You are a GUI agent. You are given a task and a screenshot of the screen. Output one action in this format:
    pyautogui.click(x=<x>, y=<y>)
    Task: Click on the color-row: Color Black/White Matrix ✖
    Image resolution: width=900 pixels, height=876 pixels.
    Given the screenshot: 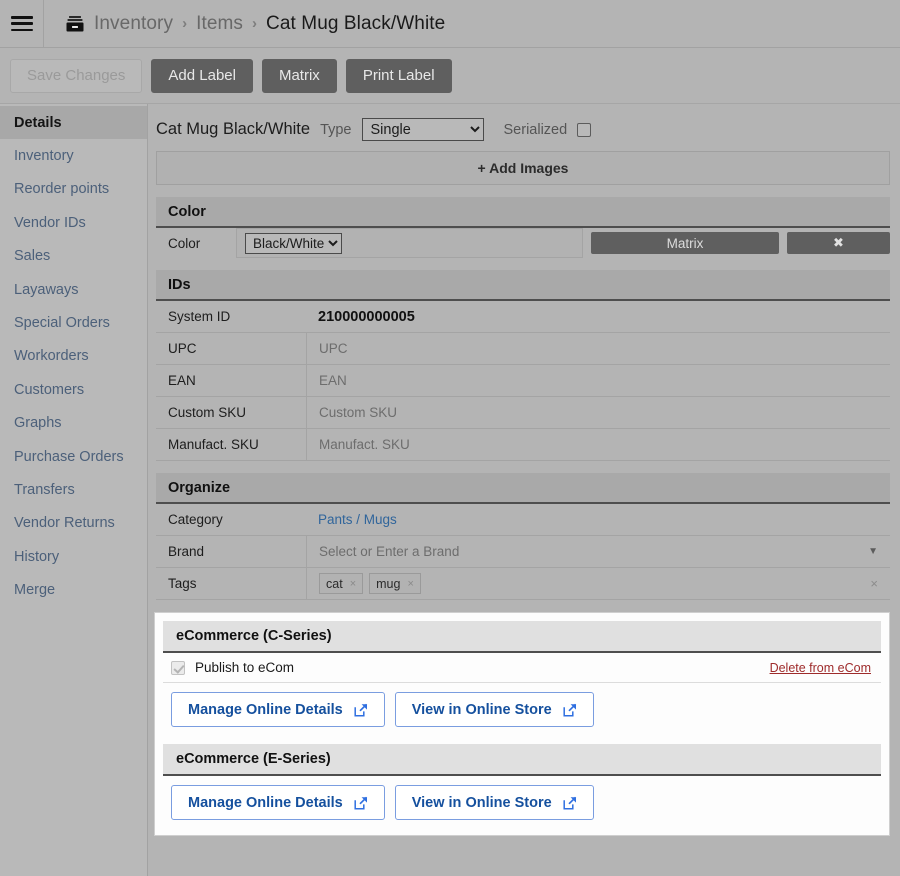 What is the action you would take?
    pyautogui.click(x=523, y=243)
    